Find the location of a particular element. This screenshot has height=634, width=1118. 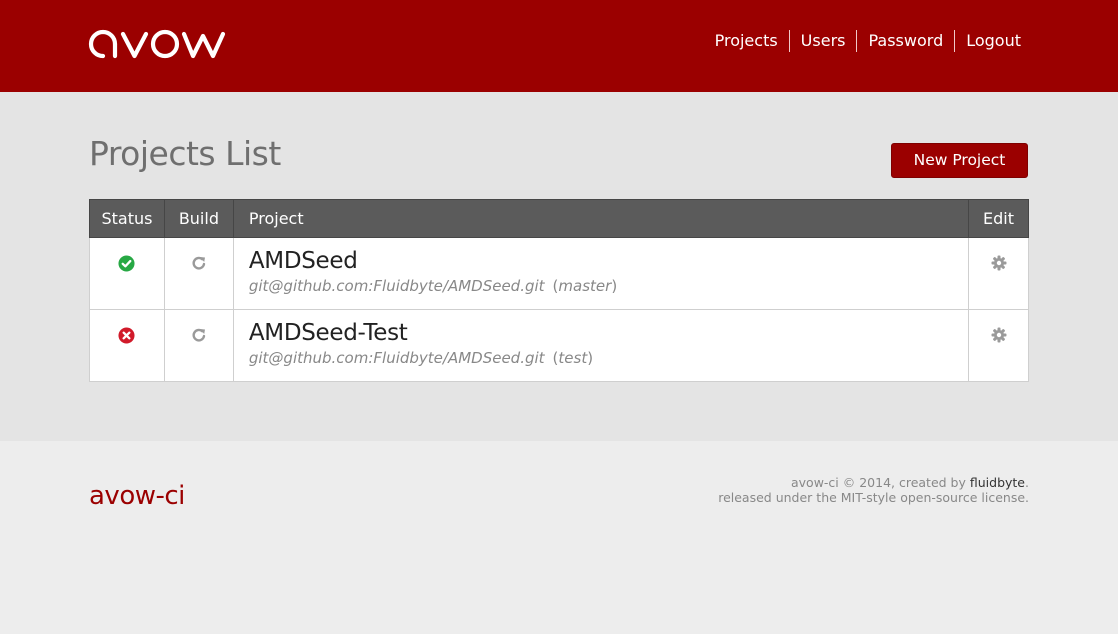

main-nav: Projects Users Password Logout is located at coordinates (867, 41).